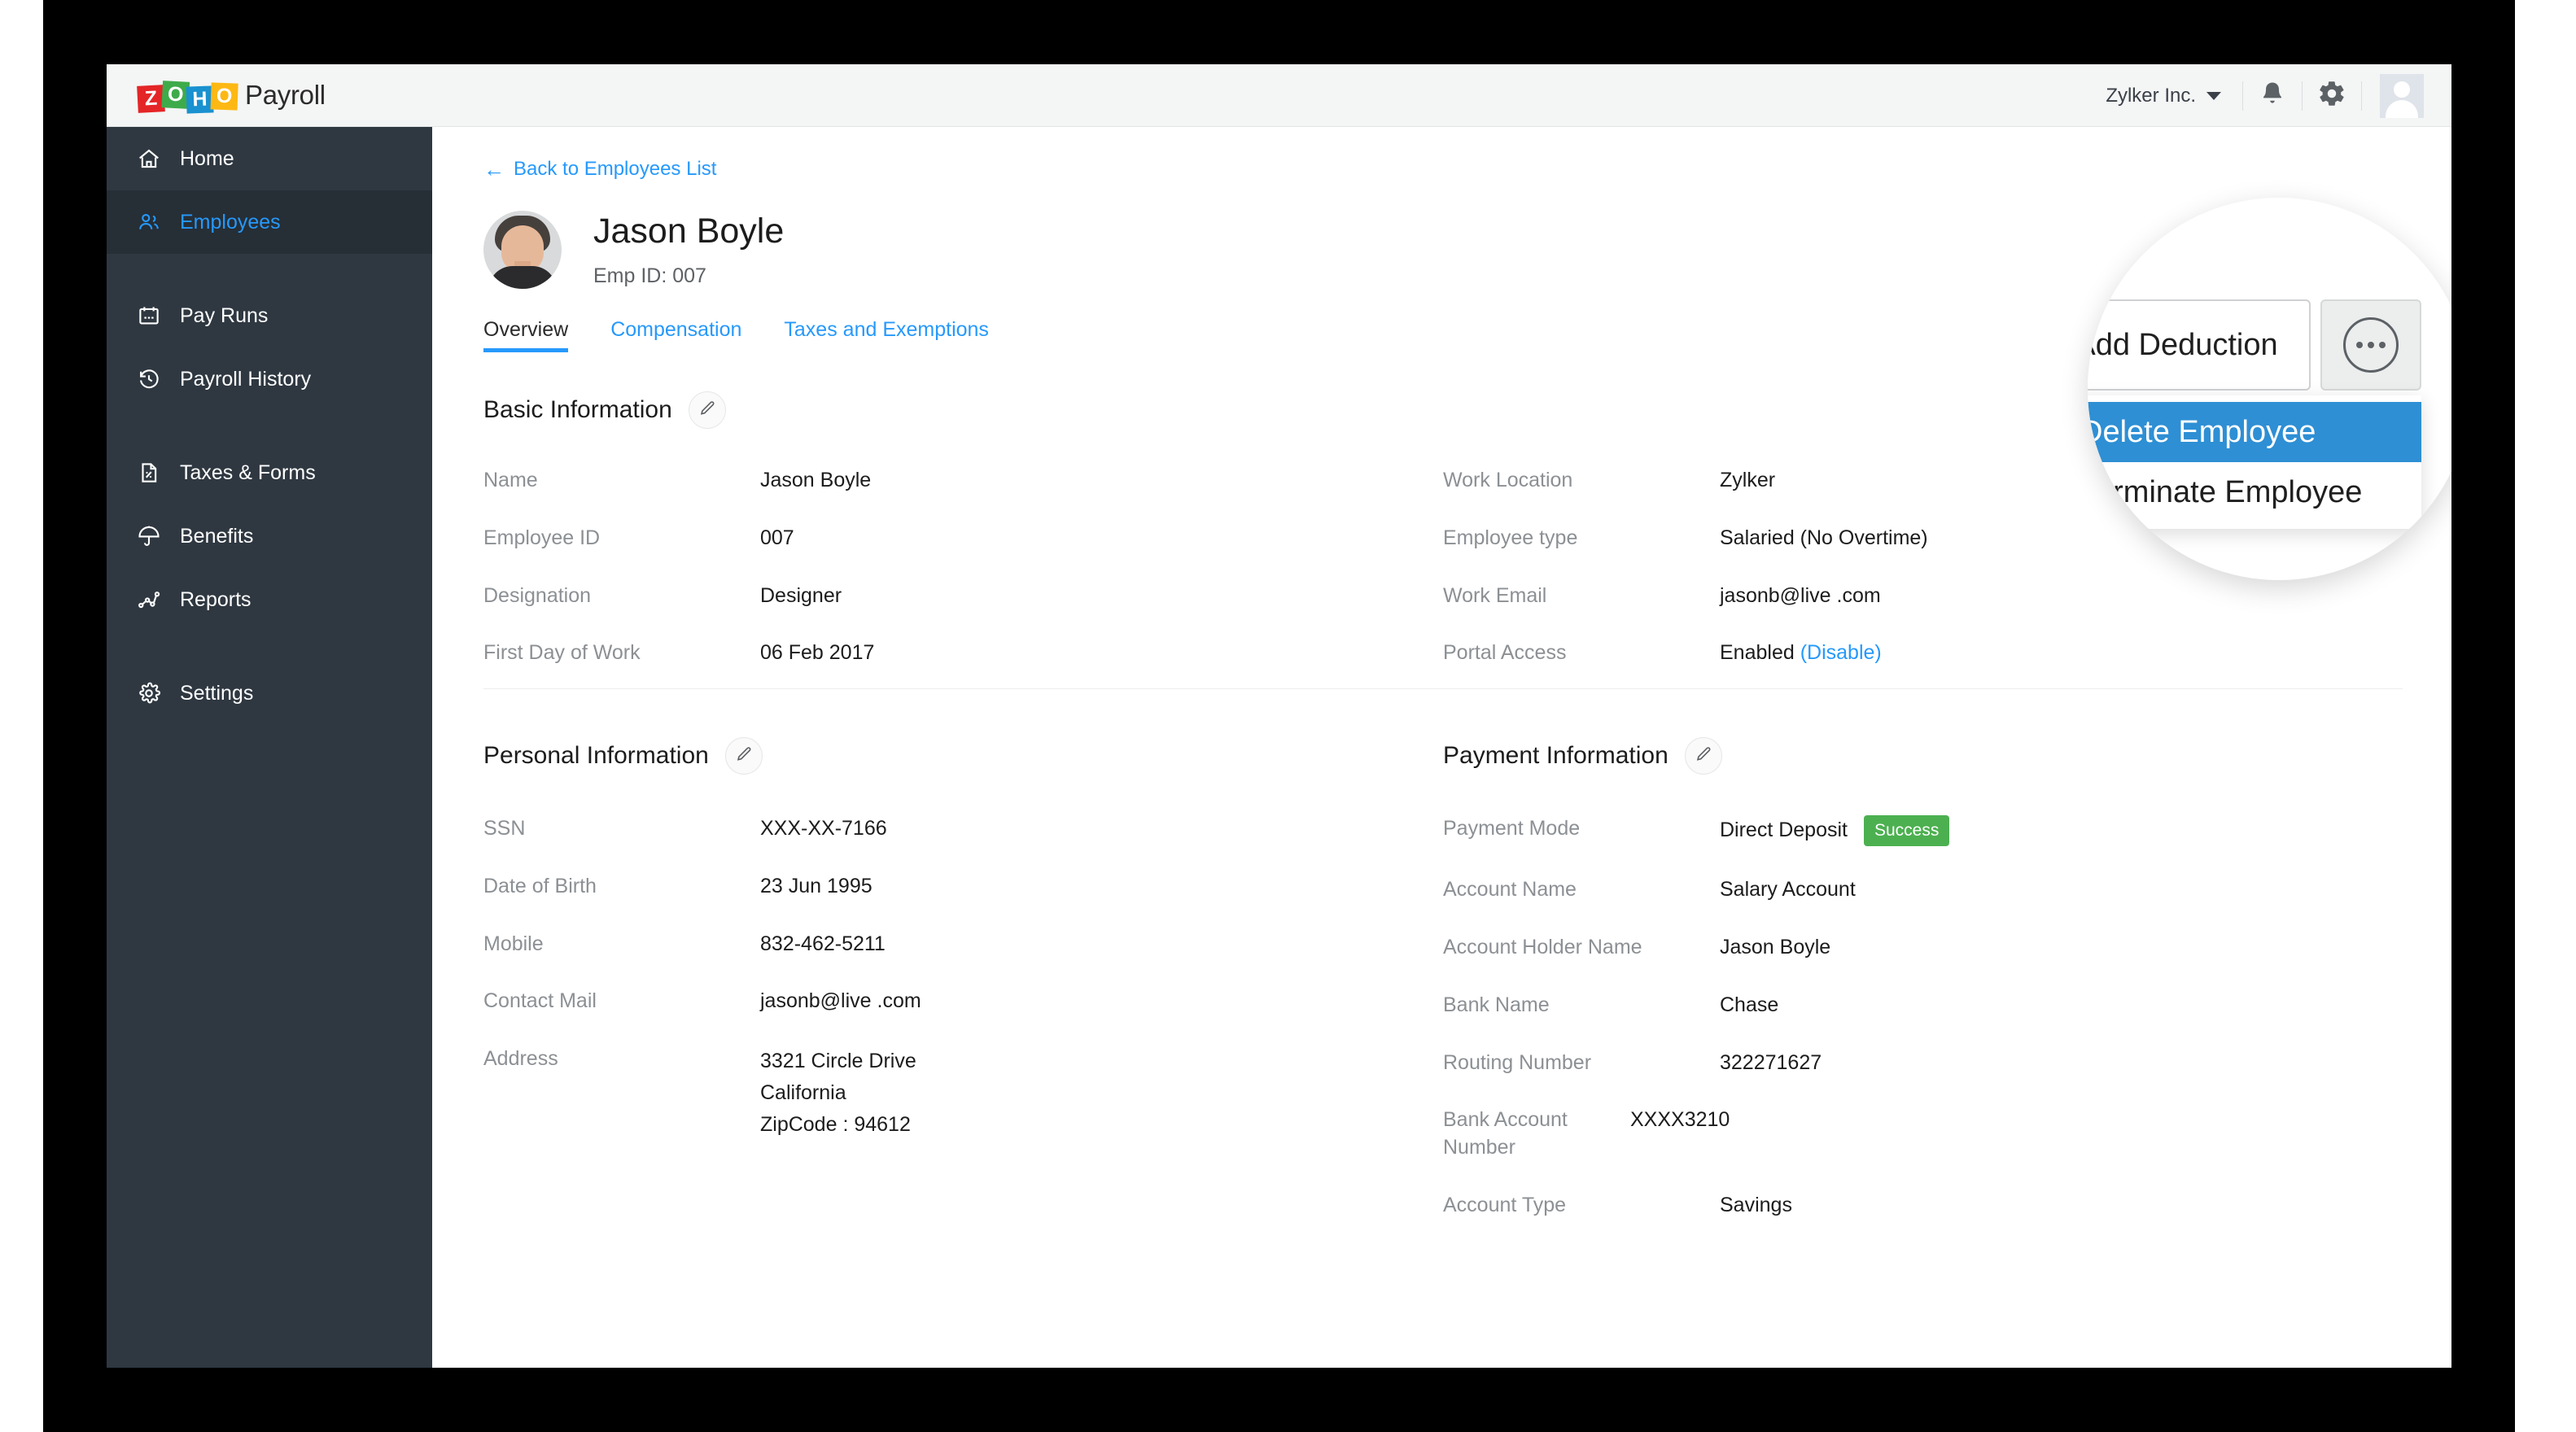 The width and height of the screenshot is (2576, 1432). What do you see at coordinates (963, 944) in the screenshot?
I see `field-row: Mobile 832-462-5211` at bounding box center [963, 944].